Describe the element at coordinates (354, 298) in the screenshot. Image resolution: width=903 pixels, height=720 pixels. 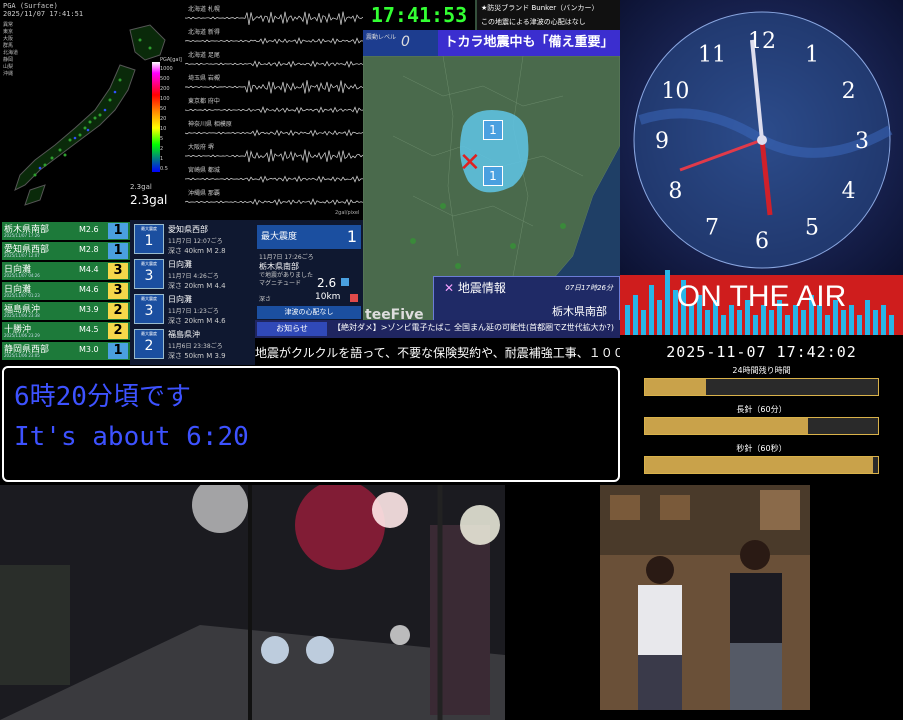
I see `depth-color-square` at that location.